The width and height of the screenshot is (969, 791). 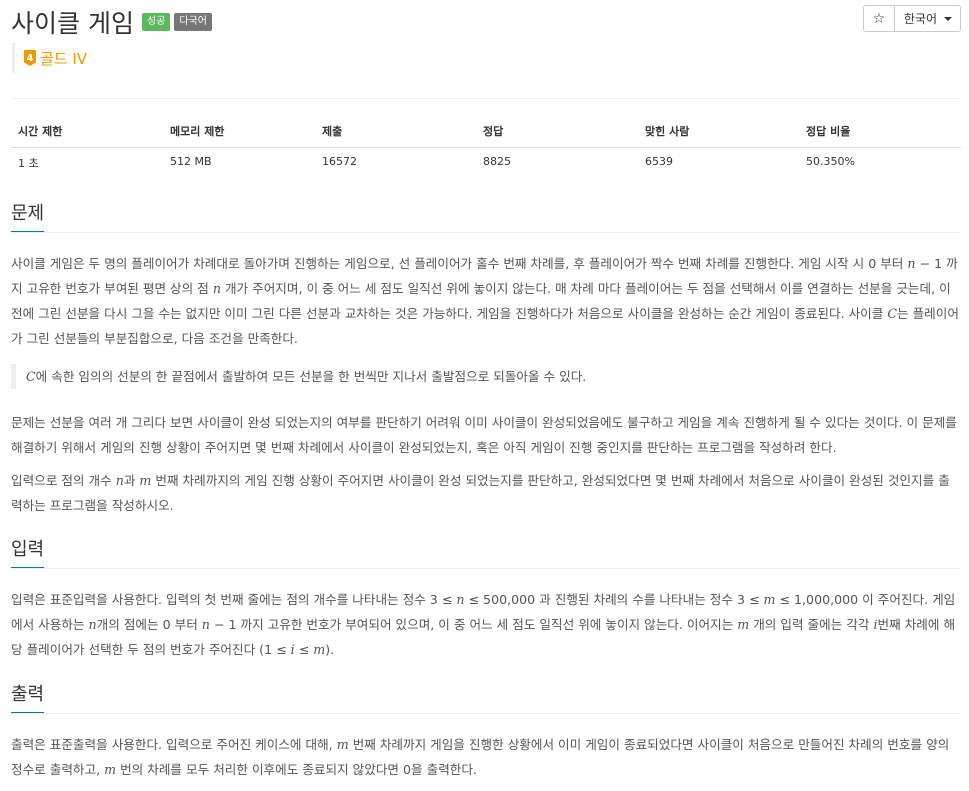 I want to click on page-title: 사이클 게임, so click(x=72, y=23).